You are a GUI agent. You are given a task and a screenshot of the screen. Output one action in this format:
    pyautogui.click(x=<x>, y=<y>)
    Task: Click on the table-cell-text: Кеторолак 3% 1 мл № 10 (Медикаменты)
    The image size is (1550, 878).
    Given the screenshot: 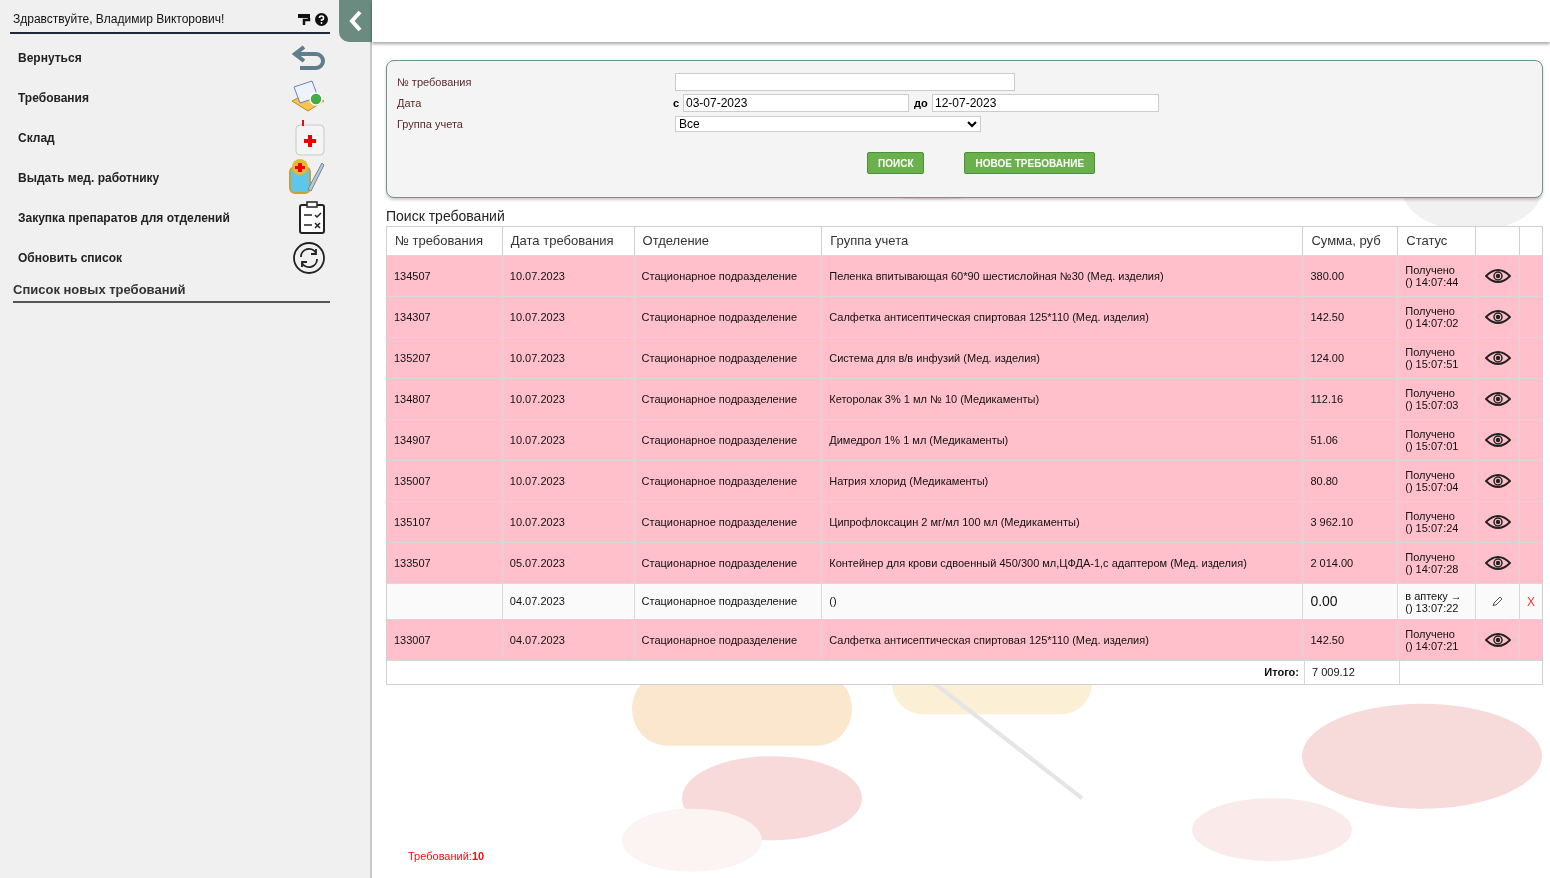 What is the action you would take?
    pyautogui.click(x=934, y=399)
    